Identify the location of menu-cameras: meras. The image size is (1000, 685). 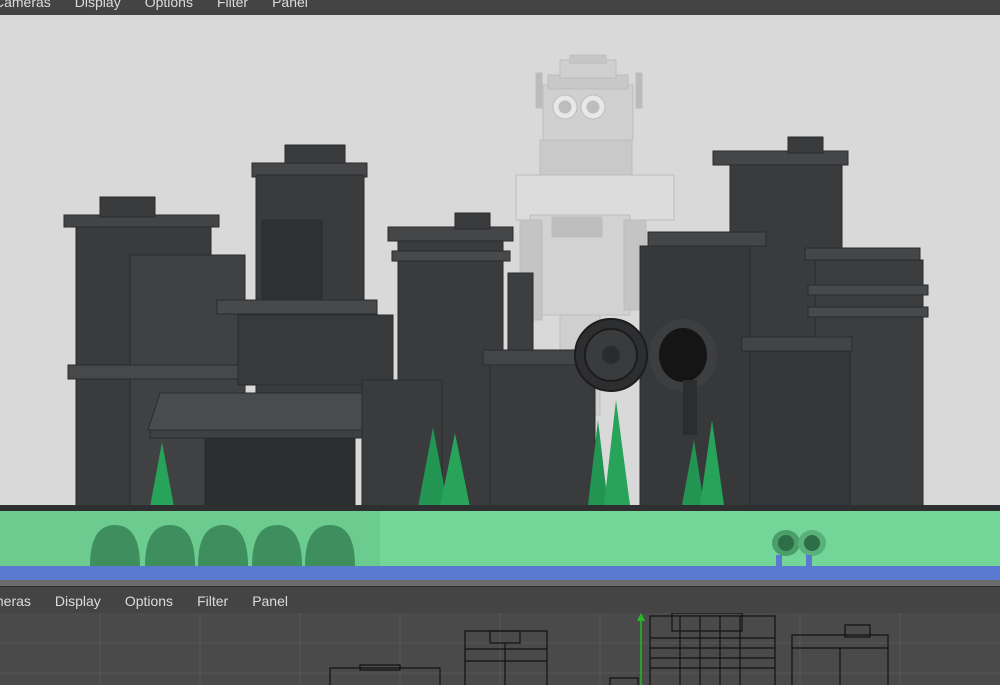
(15, 601).